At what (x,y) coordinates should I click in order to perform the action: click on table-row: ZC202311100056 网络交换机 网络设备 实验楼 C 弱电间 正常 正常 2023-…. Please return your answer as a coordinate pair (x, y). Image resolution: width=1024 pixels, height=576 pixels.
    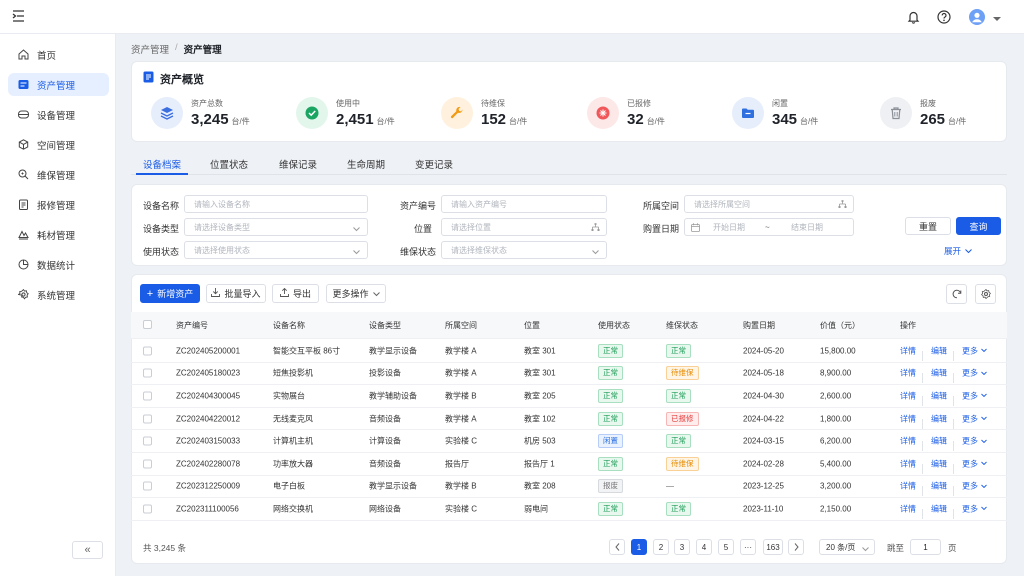
    Looking at the image, I should click on (569, 509).